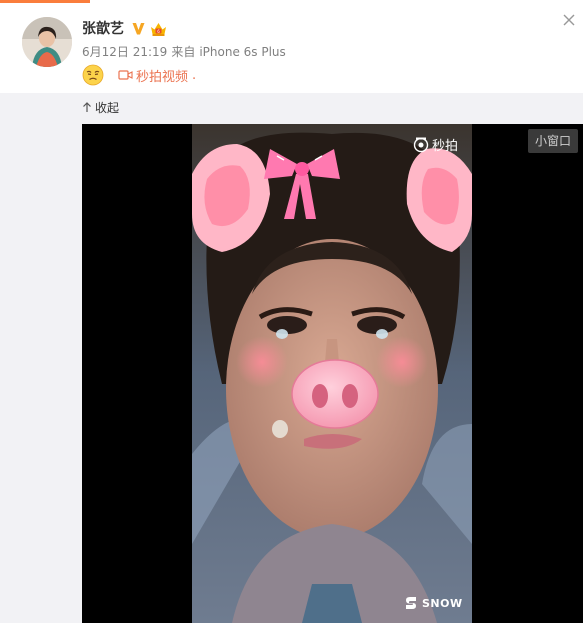 The height and width of the screenshot is (623, 583). I want to click on video-camera-icon, so click(125, 75).